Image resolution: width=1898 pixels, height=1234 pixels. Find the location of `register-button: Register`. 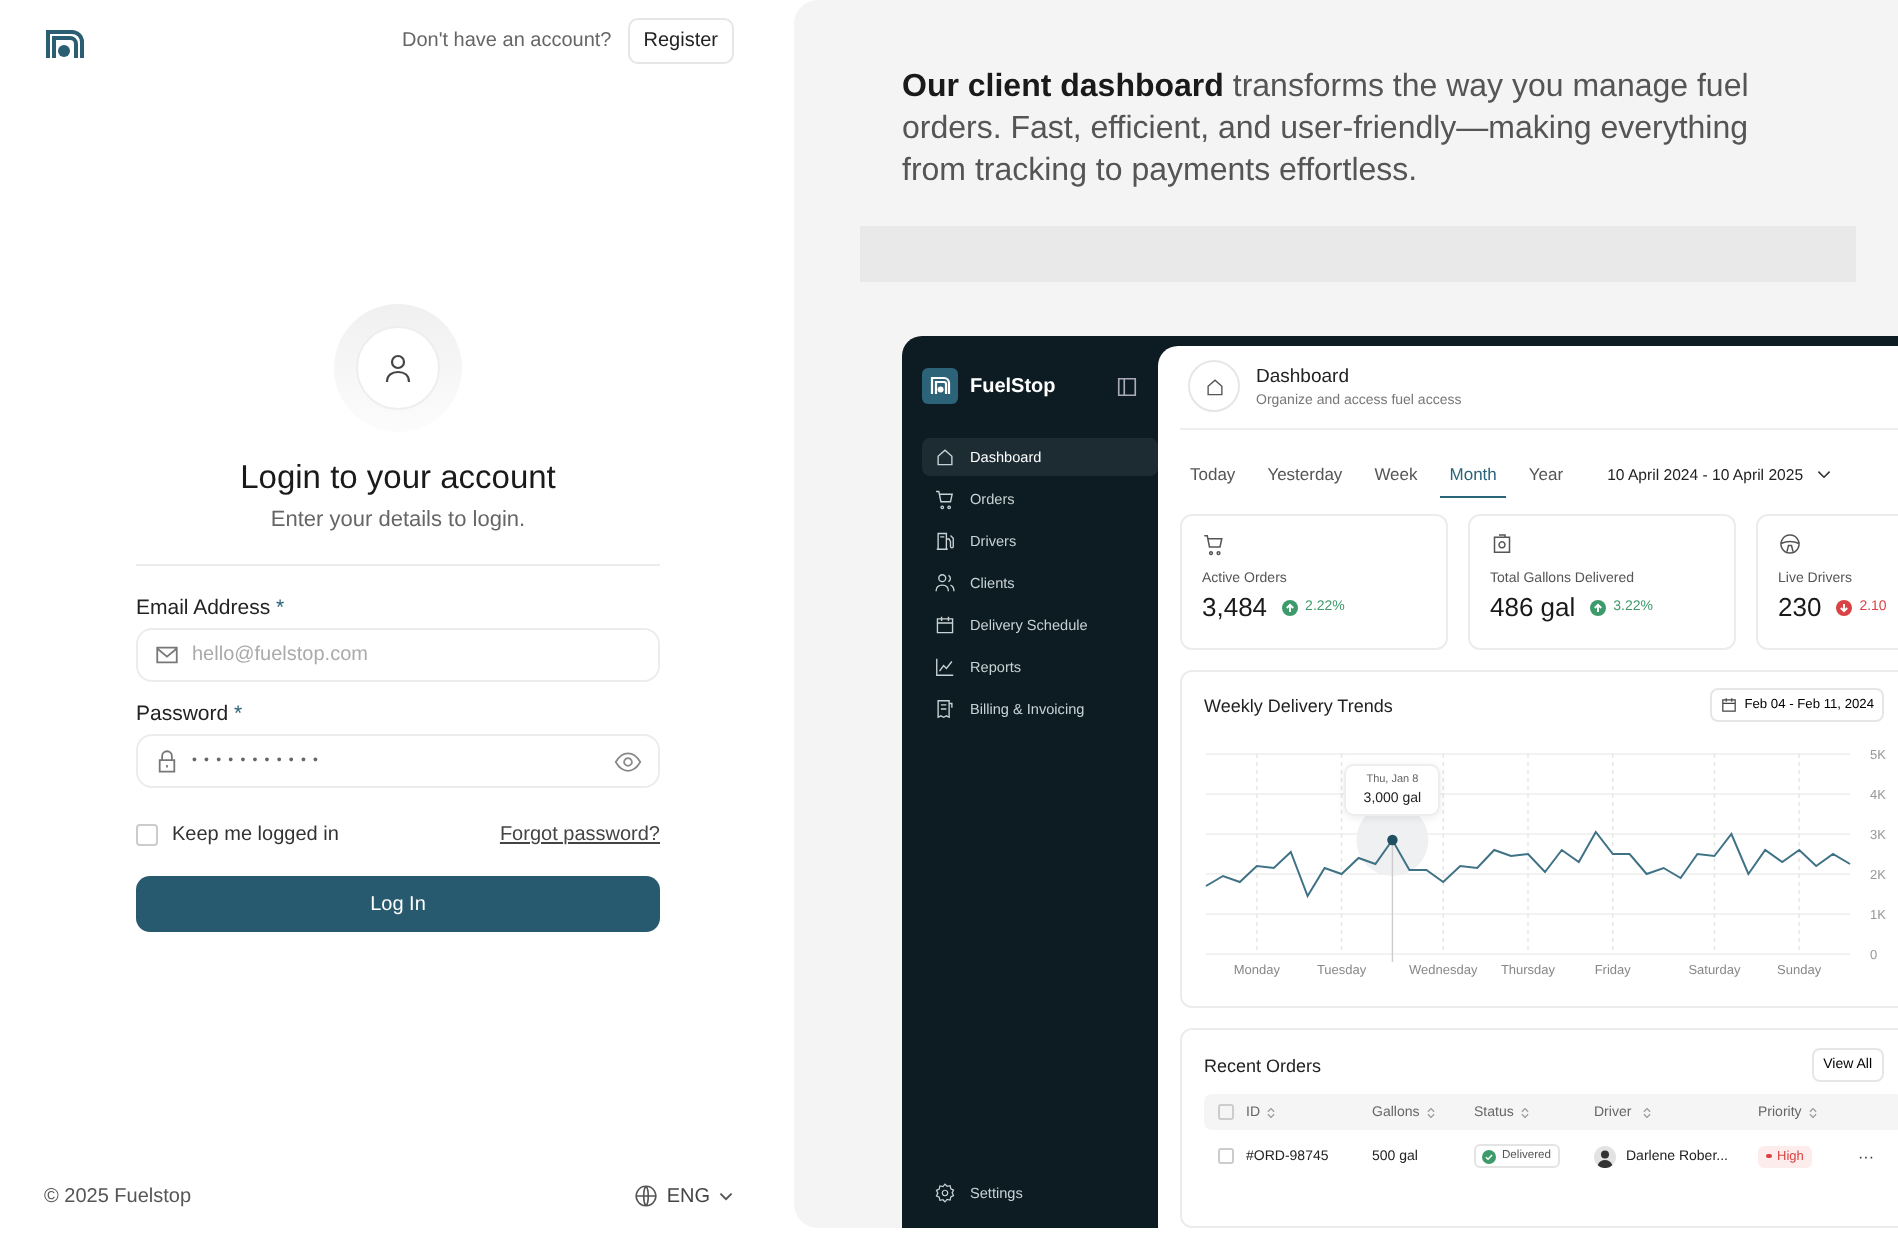

register-button: Register is located at coordinates (680, 41).